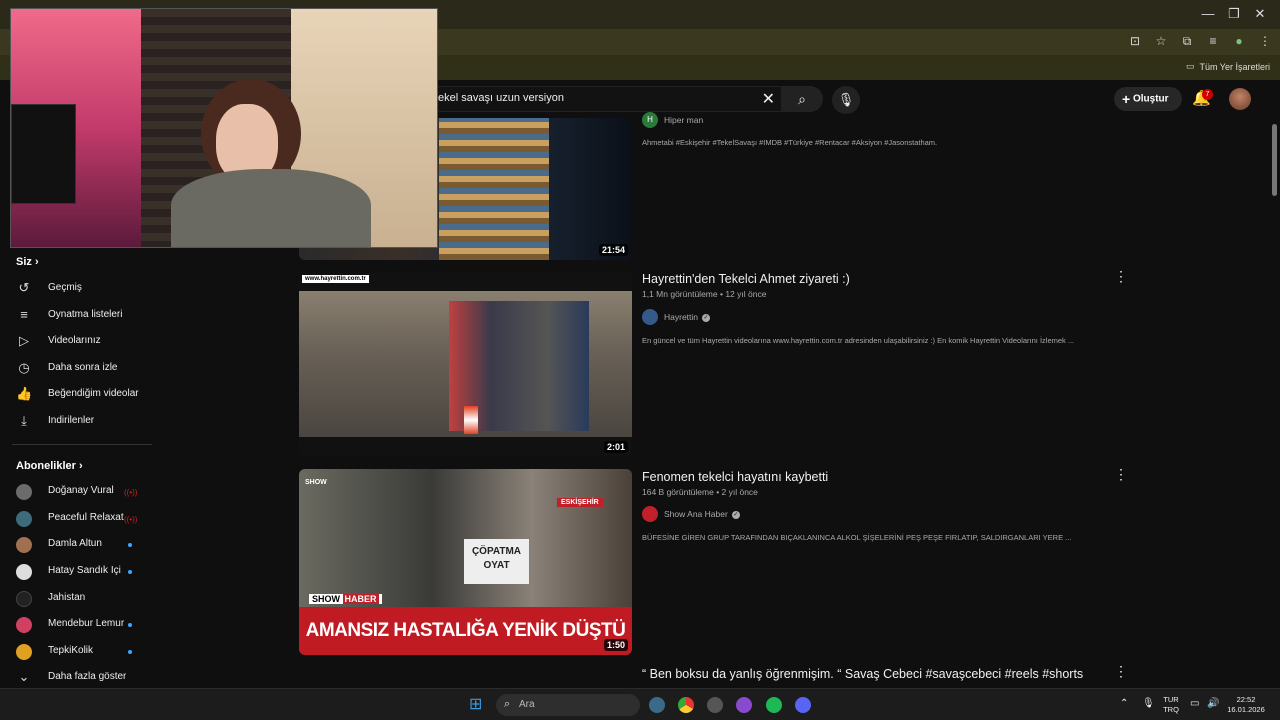 The height and width of the screenshot is (720, 1280). I want to click on subscription-item: Hatay Sandık İçi, so click(77, 572).